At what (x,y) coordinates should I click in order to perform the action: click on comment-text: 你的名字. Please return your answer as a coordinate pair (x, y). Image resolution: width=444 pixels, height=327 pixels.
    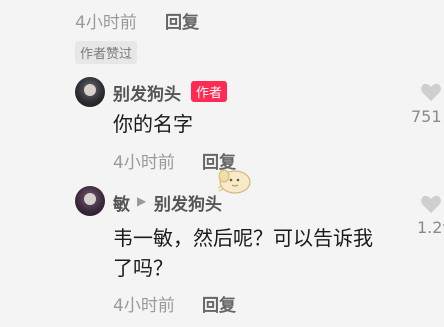
    Looking at the image, I should click on (153, 124).